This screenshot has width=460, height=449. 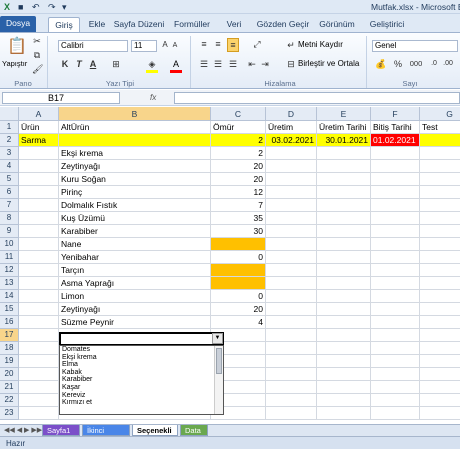 What do you see at coordinates (139, 24) in the screenshot?
I see `tab-page-layout: Sayfa Düzeni` at bounding box center [139, 24].